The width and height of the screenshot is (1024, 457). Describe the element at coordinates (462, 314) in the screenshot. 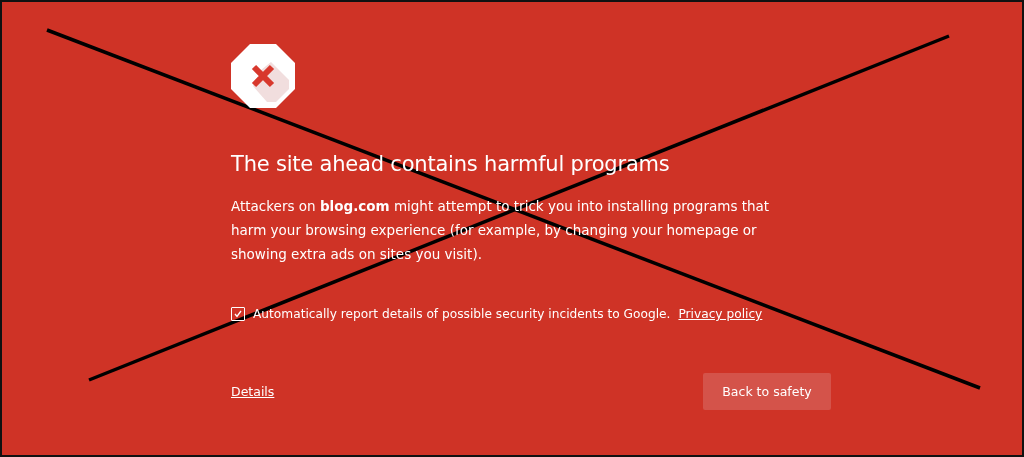

I see `report-label: Automatically report details of possible security incidents to Google.` at that location.